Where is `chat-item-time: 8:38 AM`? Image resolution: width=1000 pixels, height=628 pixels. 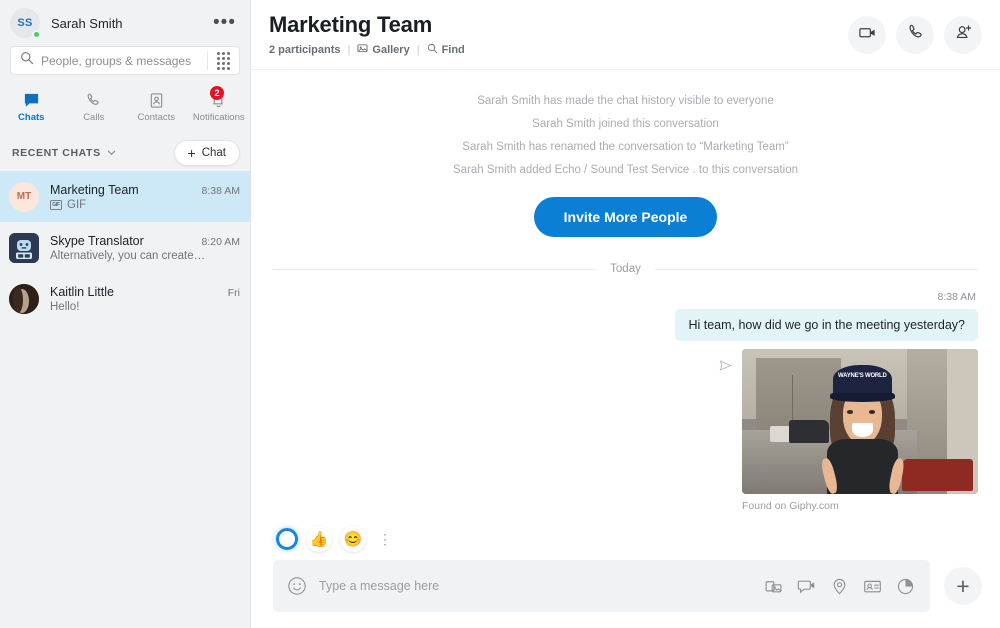
chat-item-time: 8:38 AM is located at coordinates (220, 190).